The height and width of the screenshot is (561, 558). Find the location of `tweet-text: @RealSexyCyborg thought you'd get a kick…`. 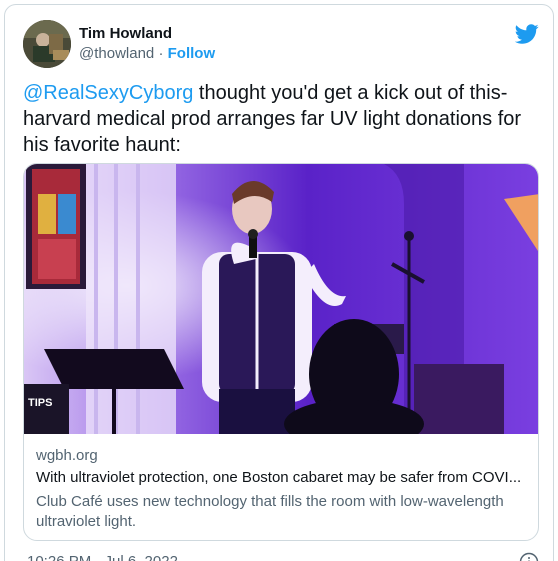

tweet-text: @RealSexyCyborg thought you'd get a kick… is located at coordinates (278, 119).